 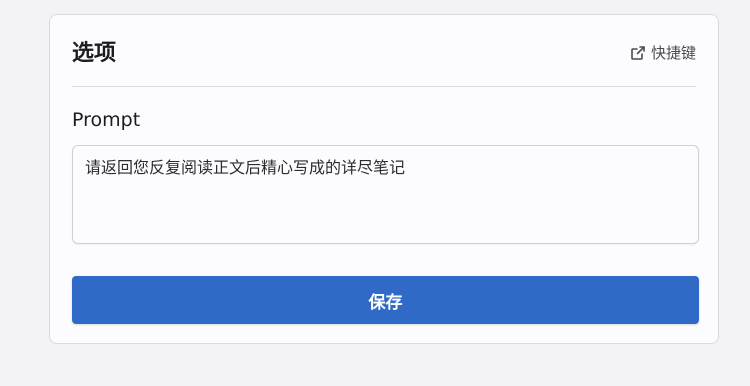 What do you see at coordinates (673, 53) in the screenshot?
I see `shortcuts-link-label: 快捷键` at bounding box center [673, 53].